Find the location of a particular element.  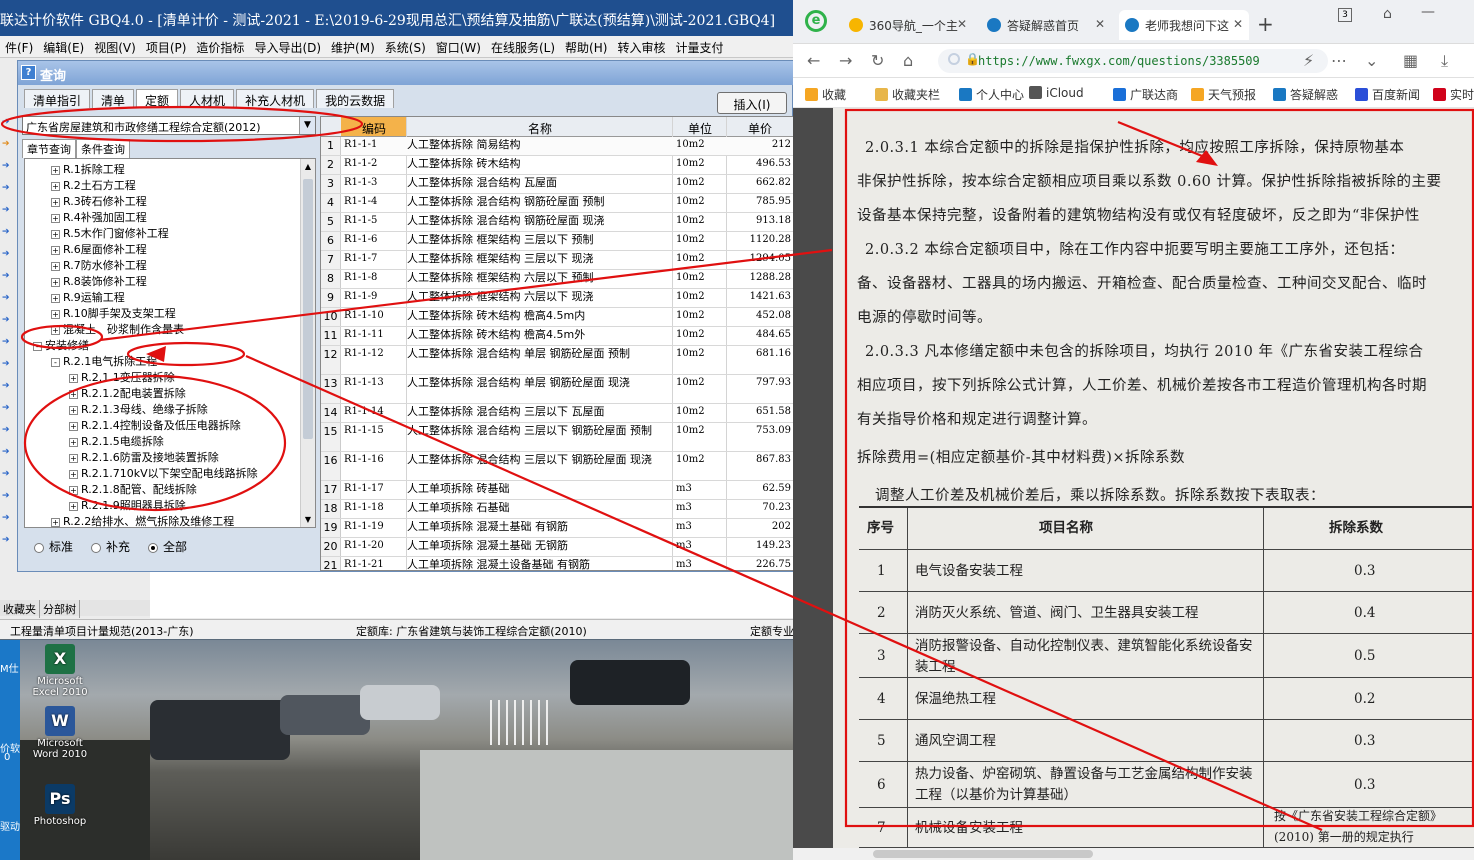

bookmark-item: 广联达商 is located at coordinates (1145, 94).